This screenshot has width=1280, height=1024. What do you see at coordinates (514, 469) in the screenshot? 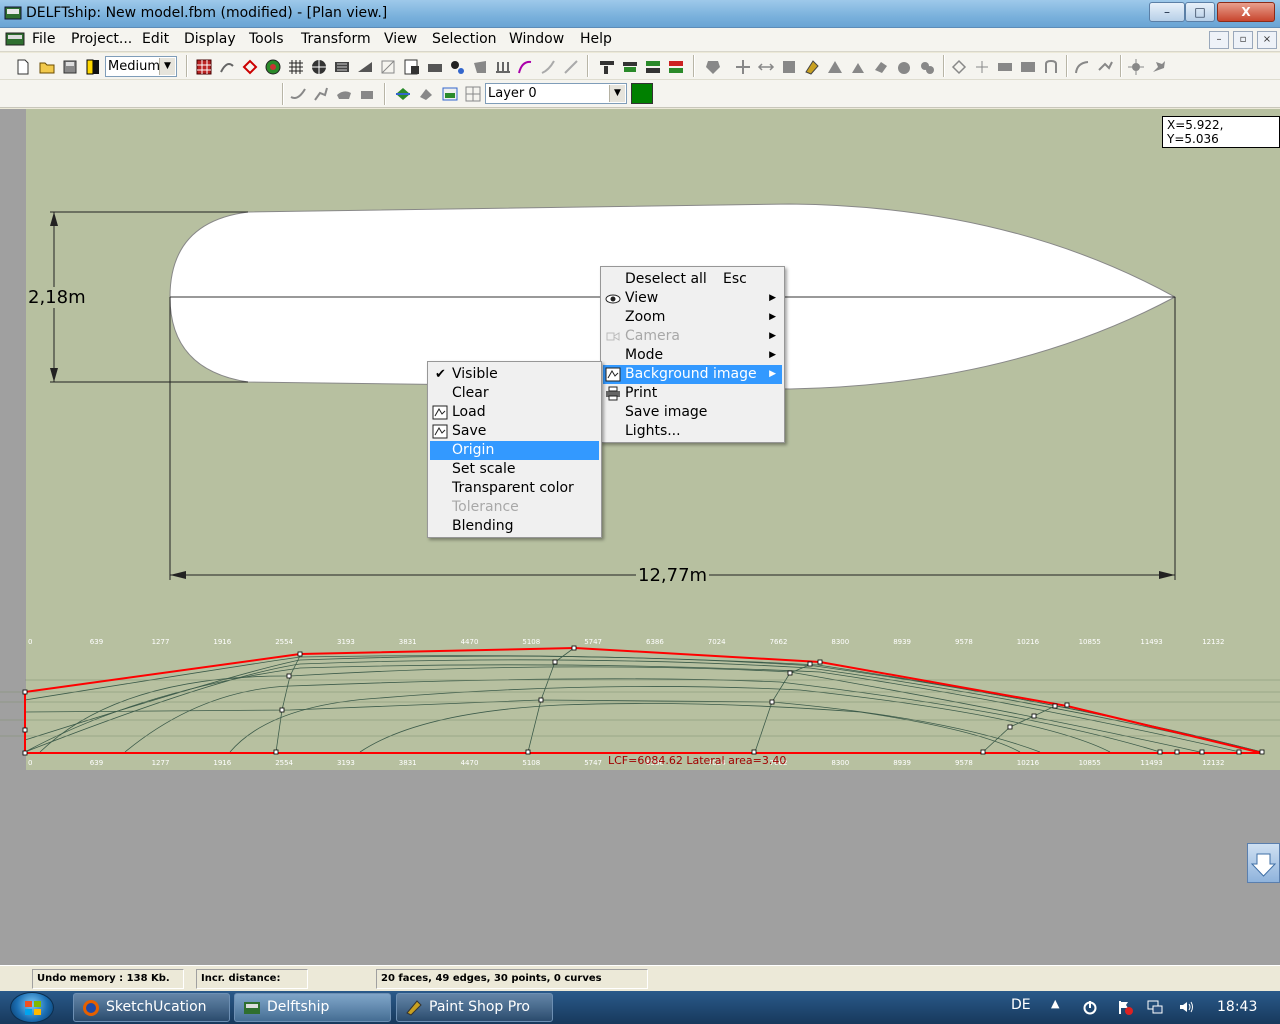
I see `submenu-set-scale: Set scale` at bounding box center [514, 469].